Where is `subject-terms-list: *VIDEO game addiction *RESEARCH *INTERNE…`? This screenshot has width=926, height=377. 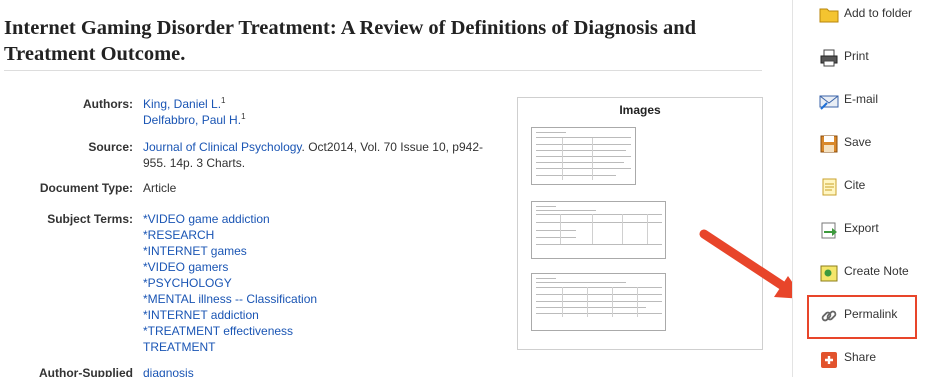
subject-terms-list: *VIDEO game addiction *RESEARCH *INTERNE… is located at coordinates (318, 283).